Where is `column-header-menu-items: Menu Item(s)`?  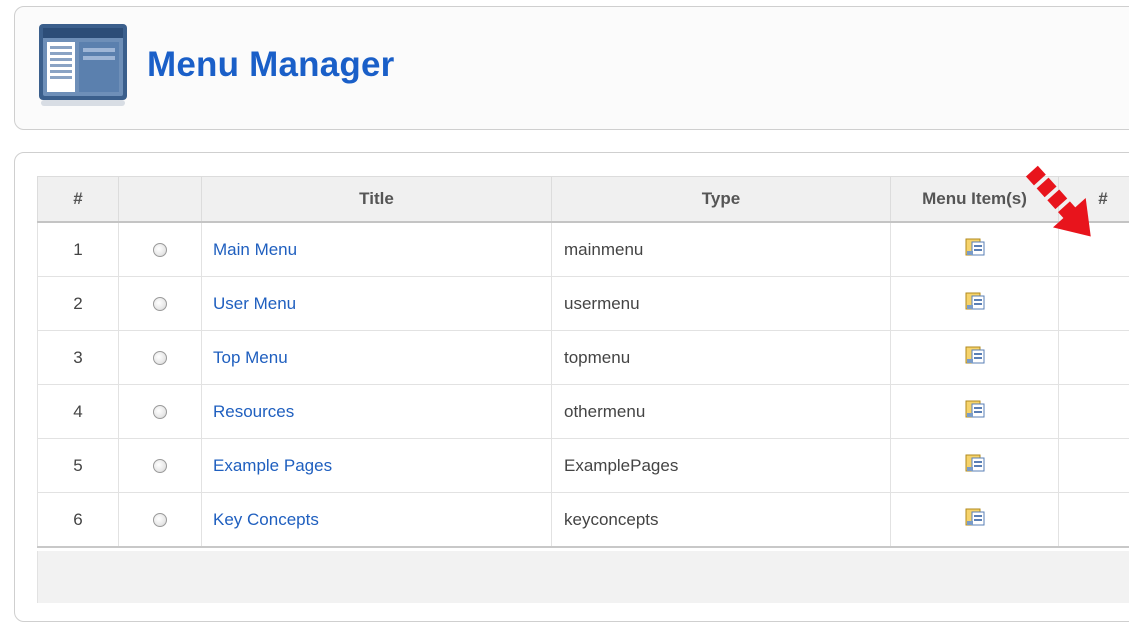
column-header-menu-items: Menu Item(s) is located at coordinates (975, 200).